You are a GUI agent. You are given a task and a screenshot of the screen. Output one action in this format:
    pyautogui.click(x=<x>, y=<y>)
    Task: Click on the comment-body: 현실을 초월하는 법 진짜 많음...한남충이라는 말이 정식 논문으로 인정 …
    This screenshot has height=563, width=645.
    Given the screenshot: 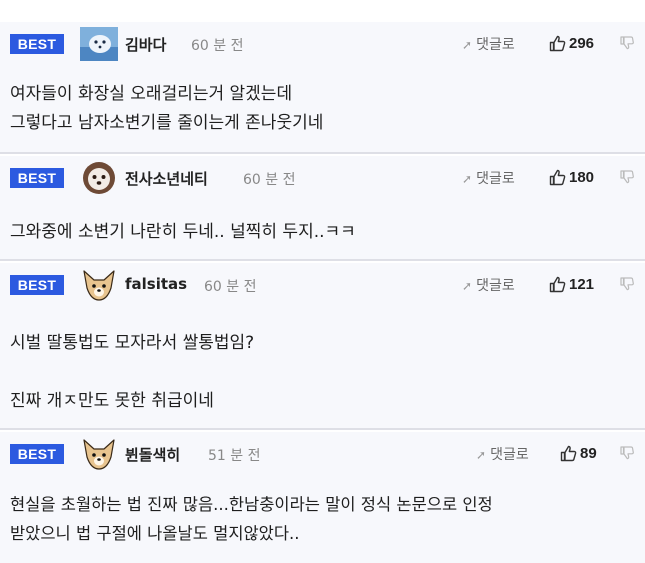 What is the action you would take?
    pyautogui.click(x=251, y=519)
    